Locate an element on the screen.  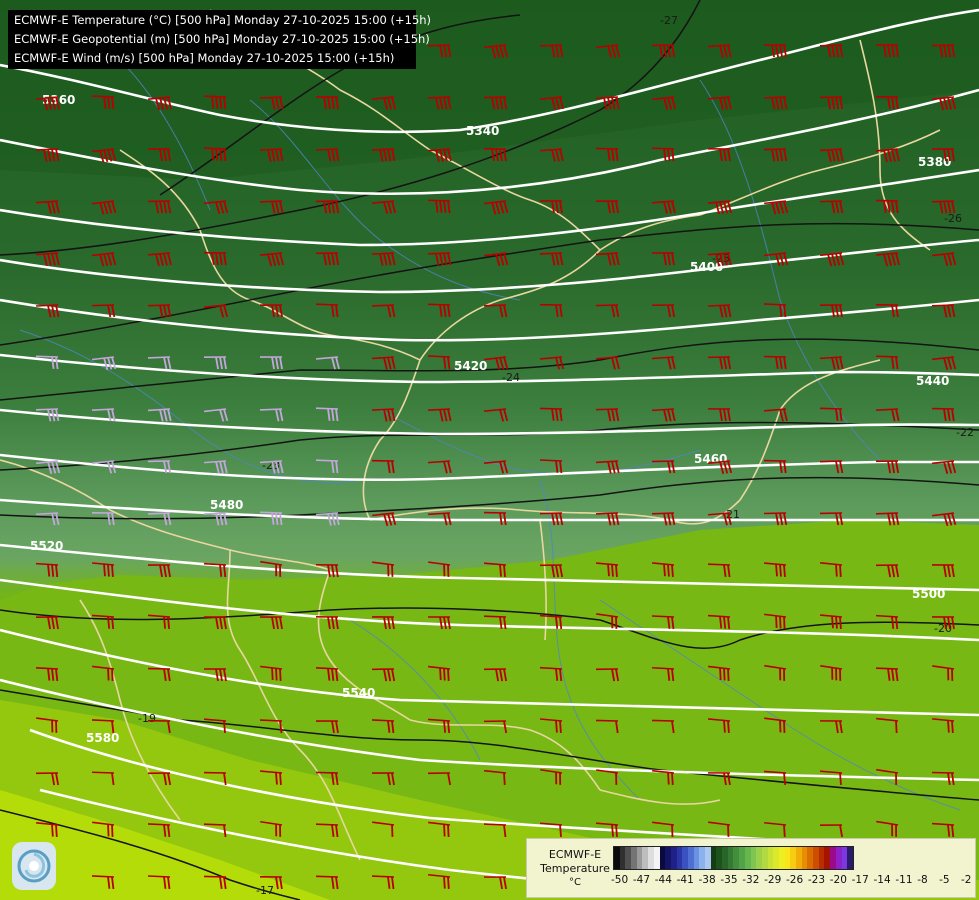
ecmwf-logo-icon is located at coordinates (34, 866).